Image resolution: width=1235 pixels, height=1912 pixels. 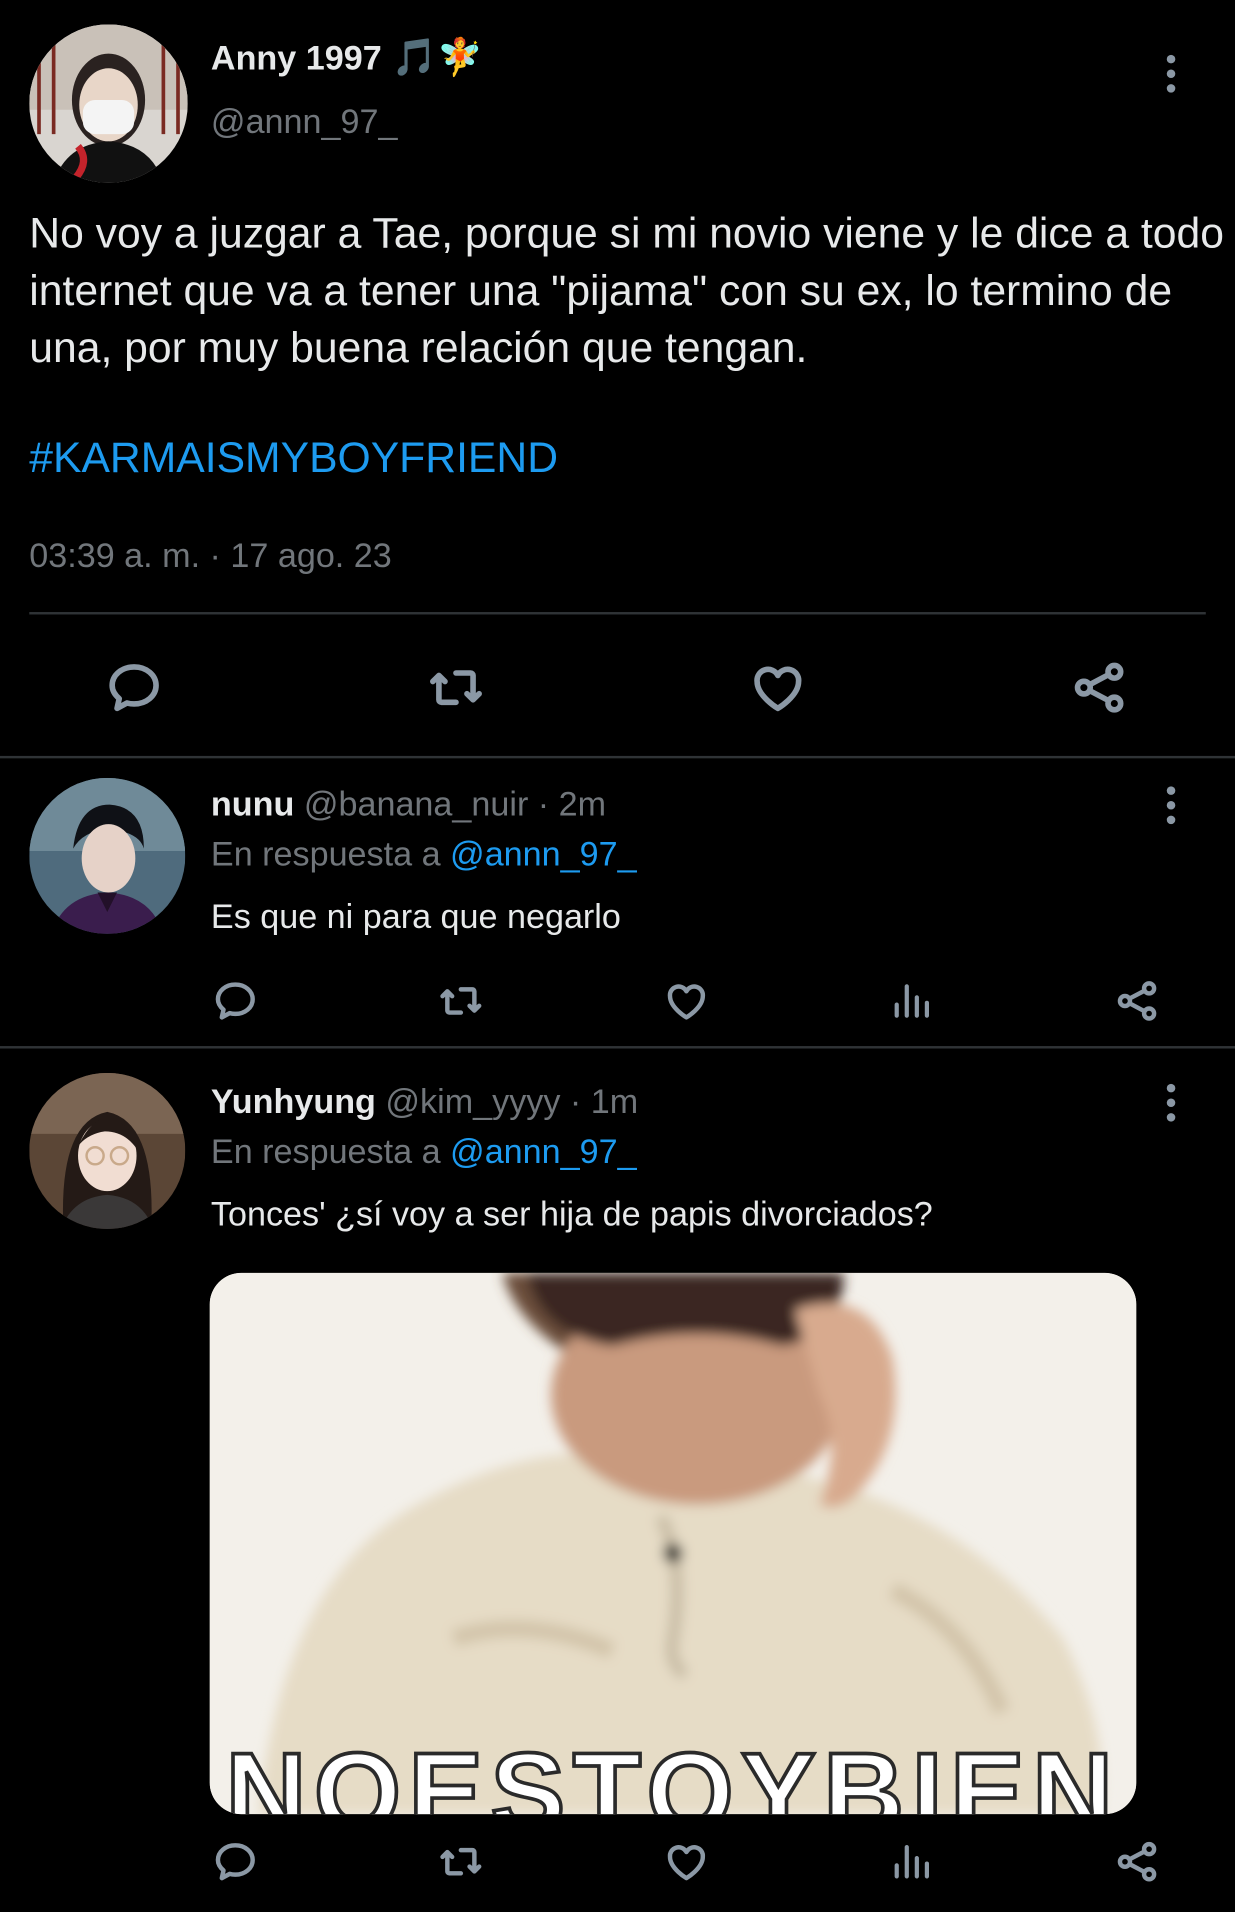 What do you see at coordinates (437, 58) in the screenshot?
I see `name-emojis: 🎵🧚` at bounding box center [437, 58].